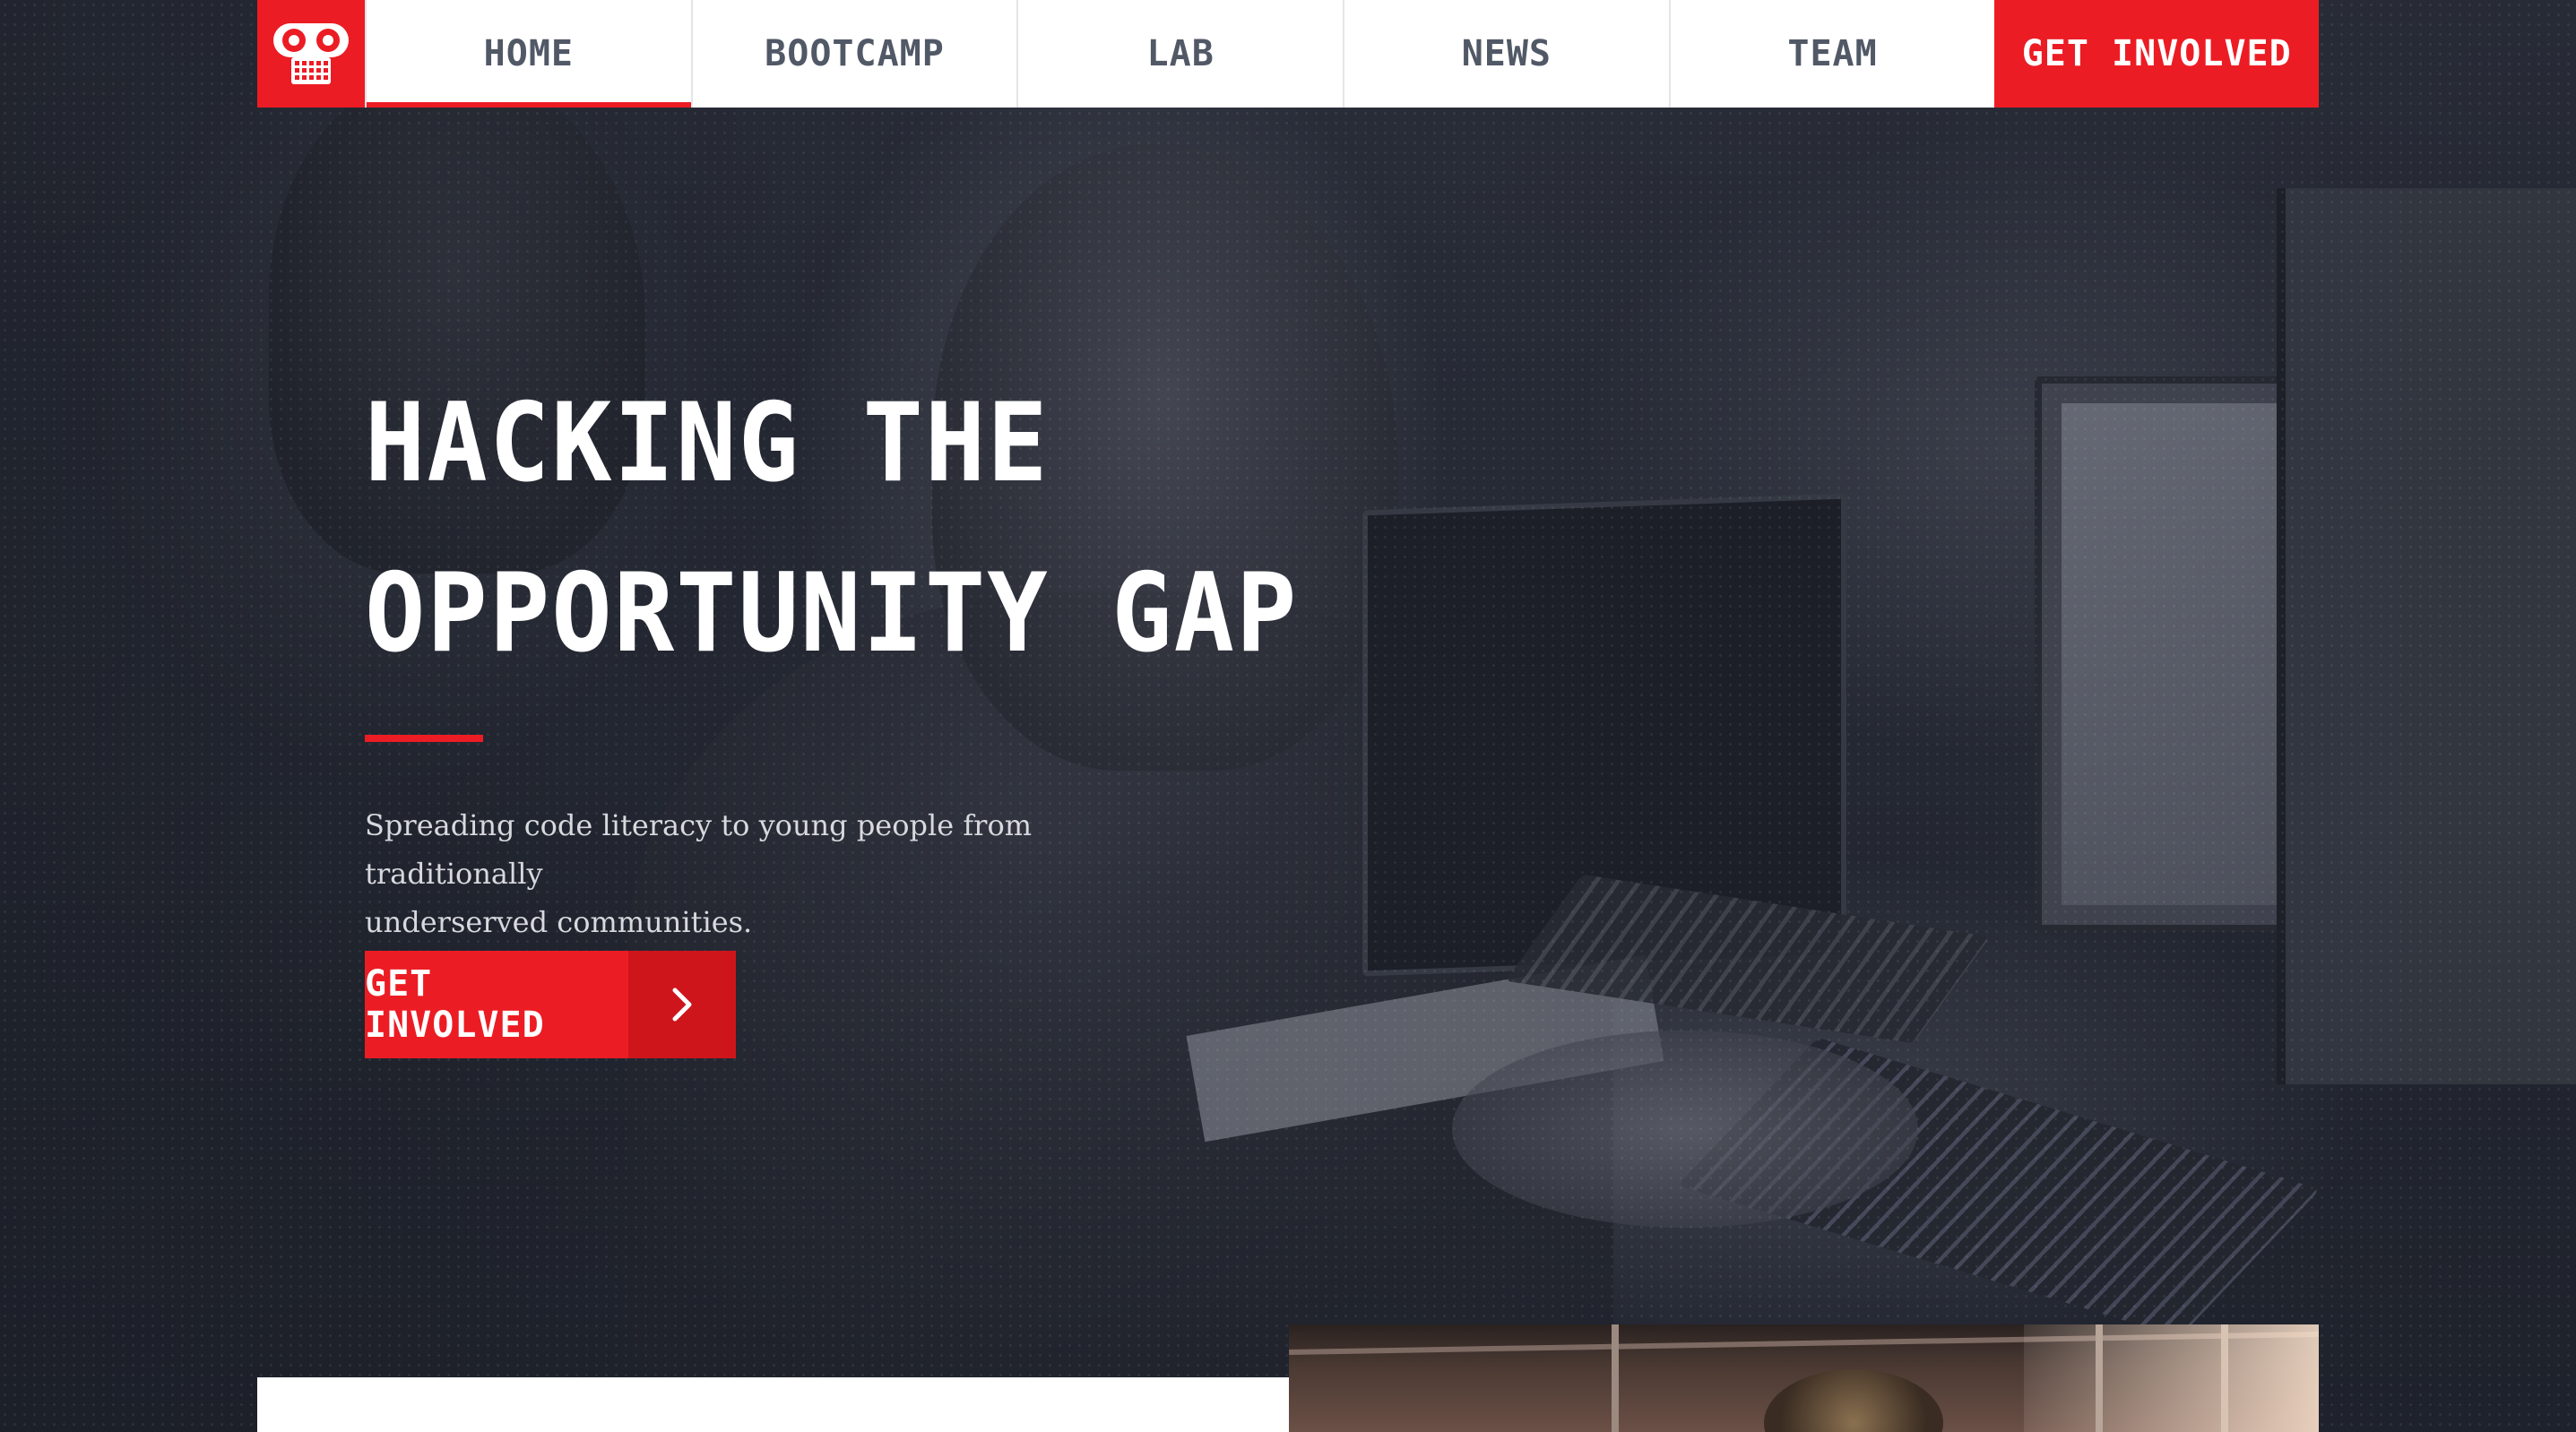 The image size is (2576, 1432). Describe the element at coordinates (1615, 1378) in the screenshot. I see `photo-window-frame` at that location.